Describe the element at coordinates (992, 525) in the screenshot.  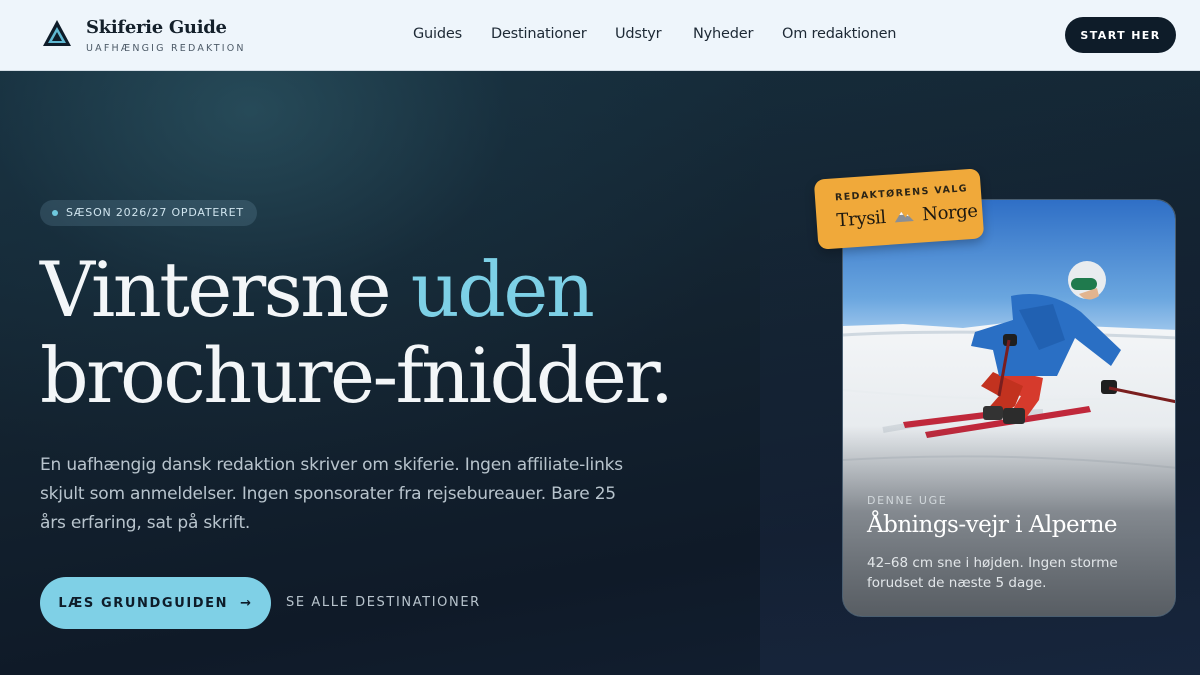
I see `card-title: Åbnings-vejr i Alperne` at that location.